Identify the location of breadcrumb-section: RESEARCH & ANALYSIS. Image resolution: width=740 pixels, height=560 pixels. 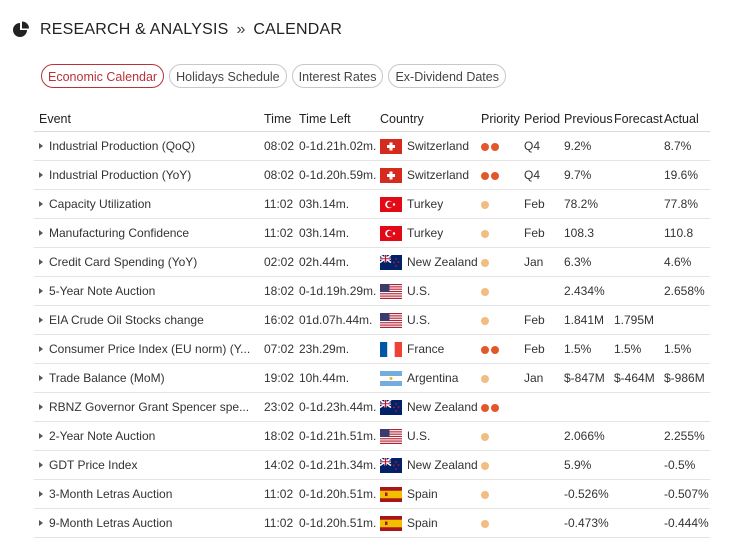
(134, 30).